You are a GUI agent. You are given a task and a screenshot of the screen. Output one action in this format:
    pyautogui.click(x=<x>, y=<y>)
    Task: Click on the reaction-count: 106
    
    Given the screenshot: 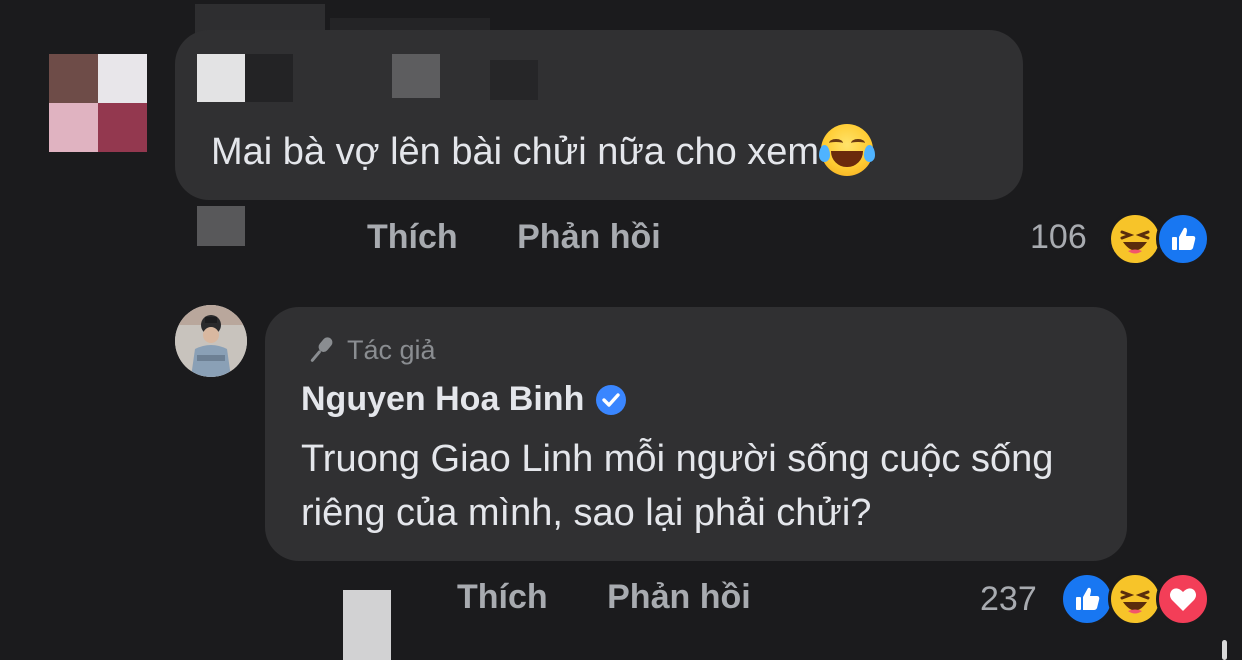 What is the action you would take?
    pyautogui.click(x=1058, y=237)
    